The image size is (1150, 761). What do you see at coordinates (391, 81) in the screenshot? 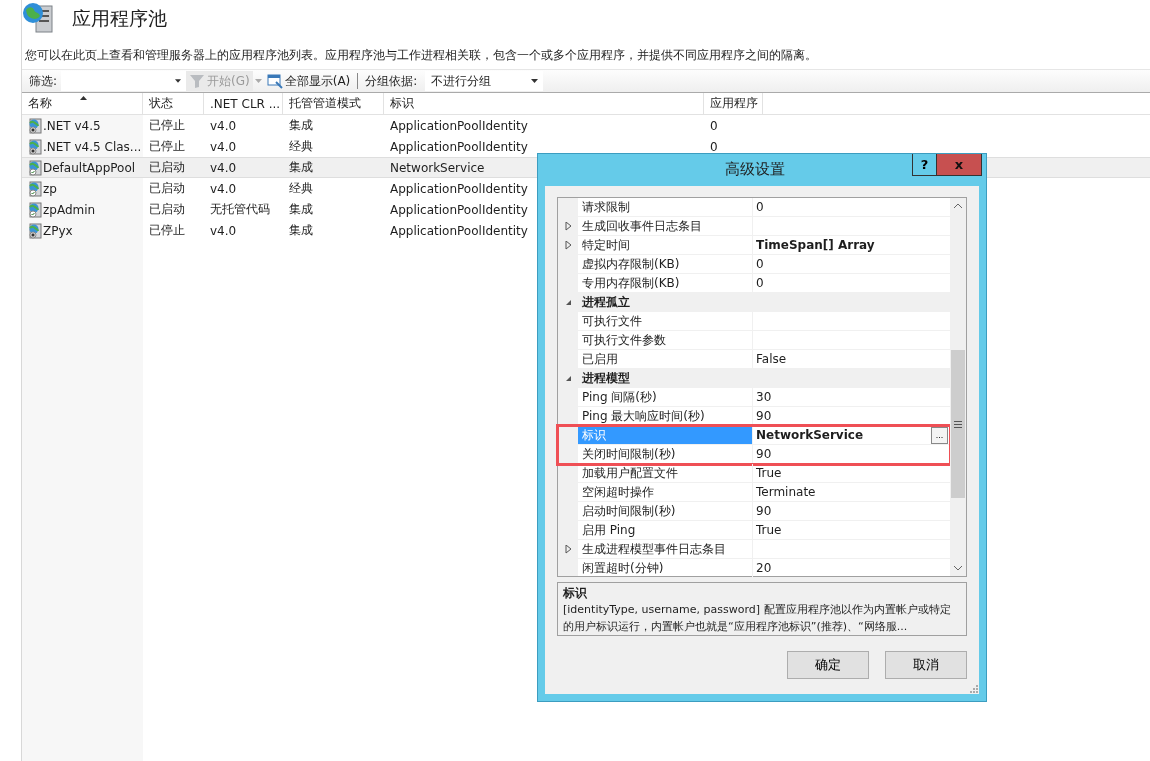
I see `group-label: 分组依据:` at bounding box center [391, 81].